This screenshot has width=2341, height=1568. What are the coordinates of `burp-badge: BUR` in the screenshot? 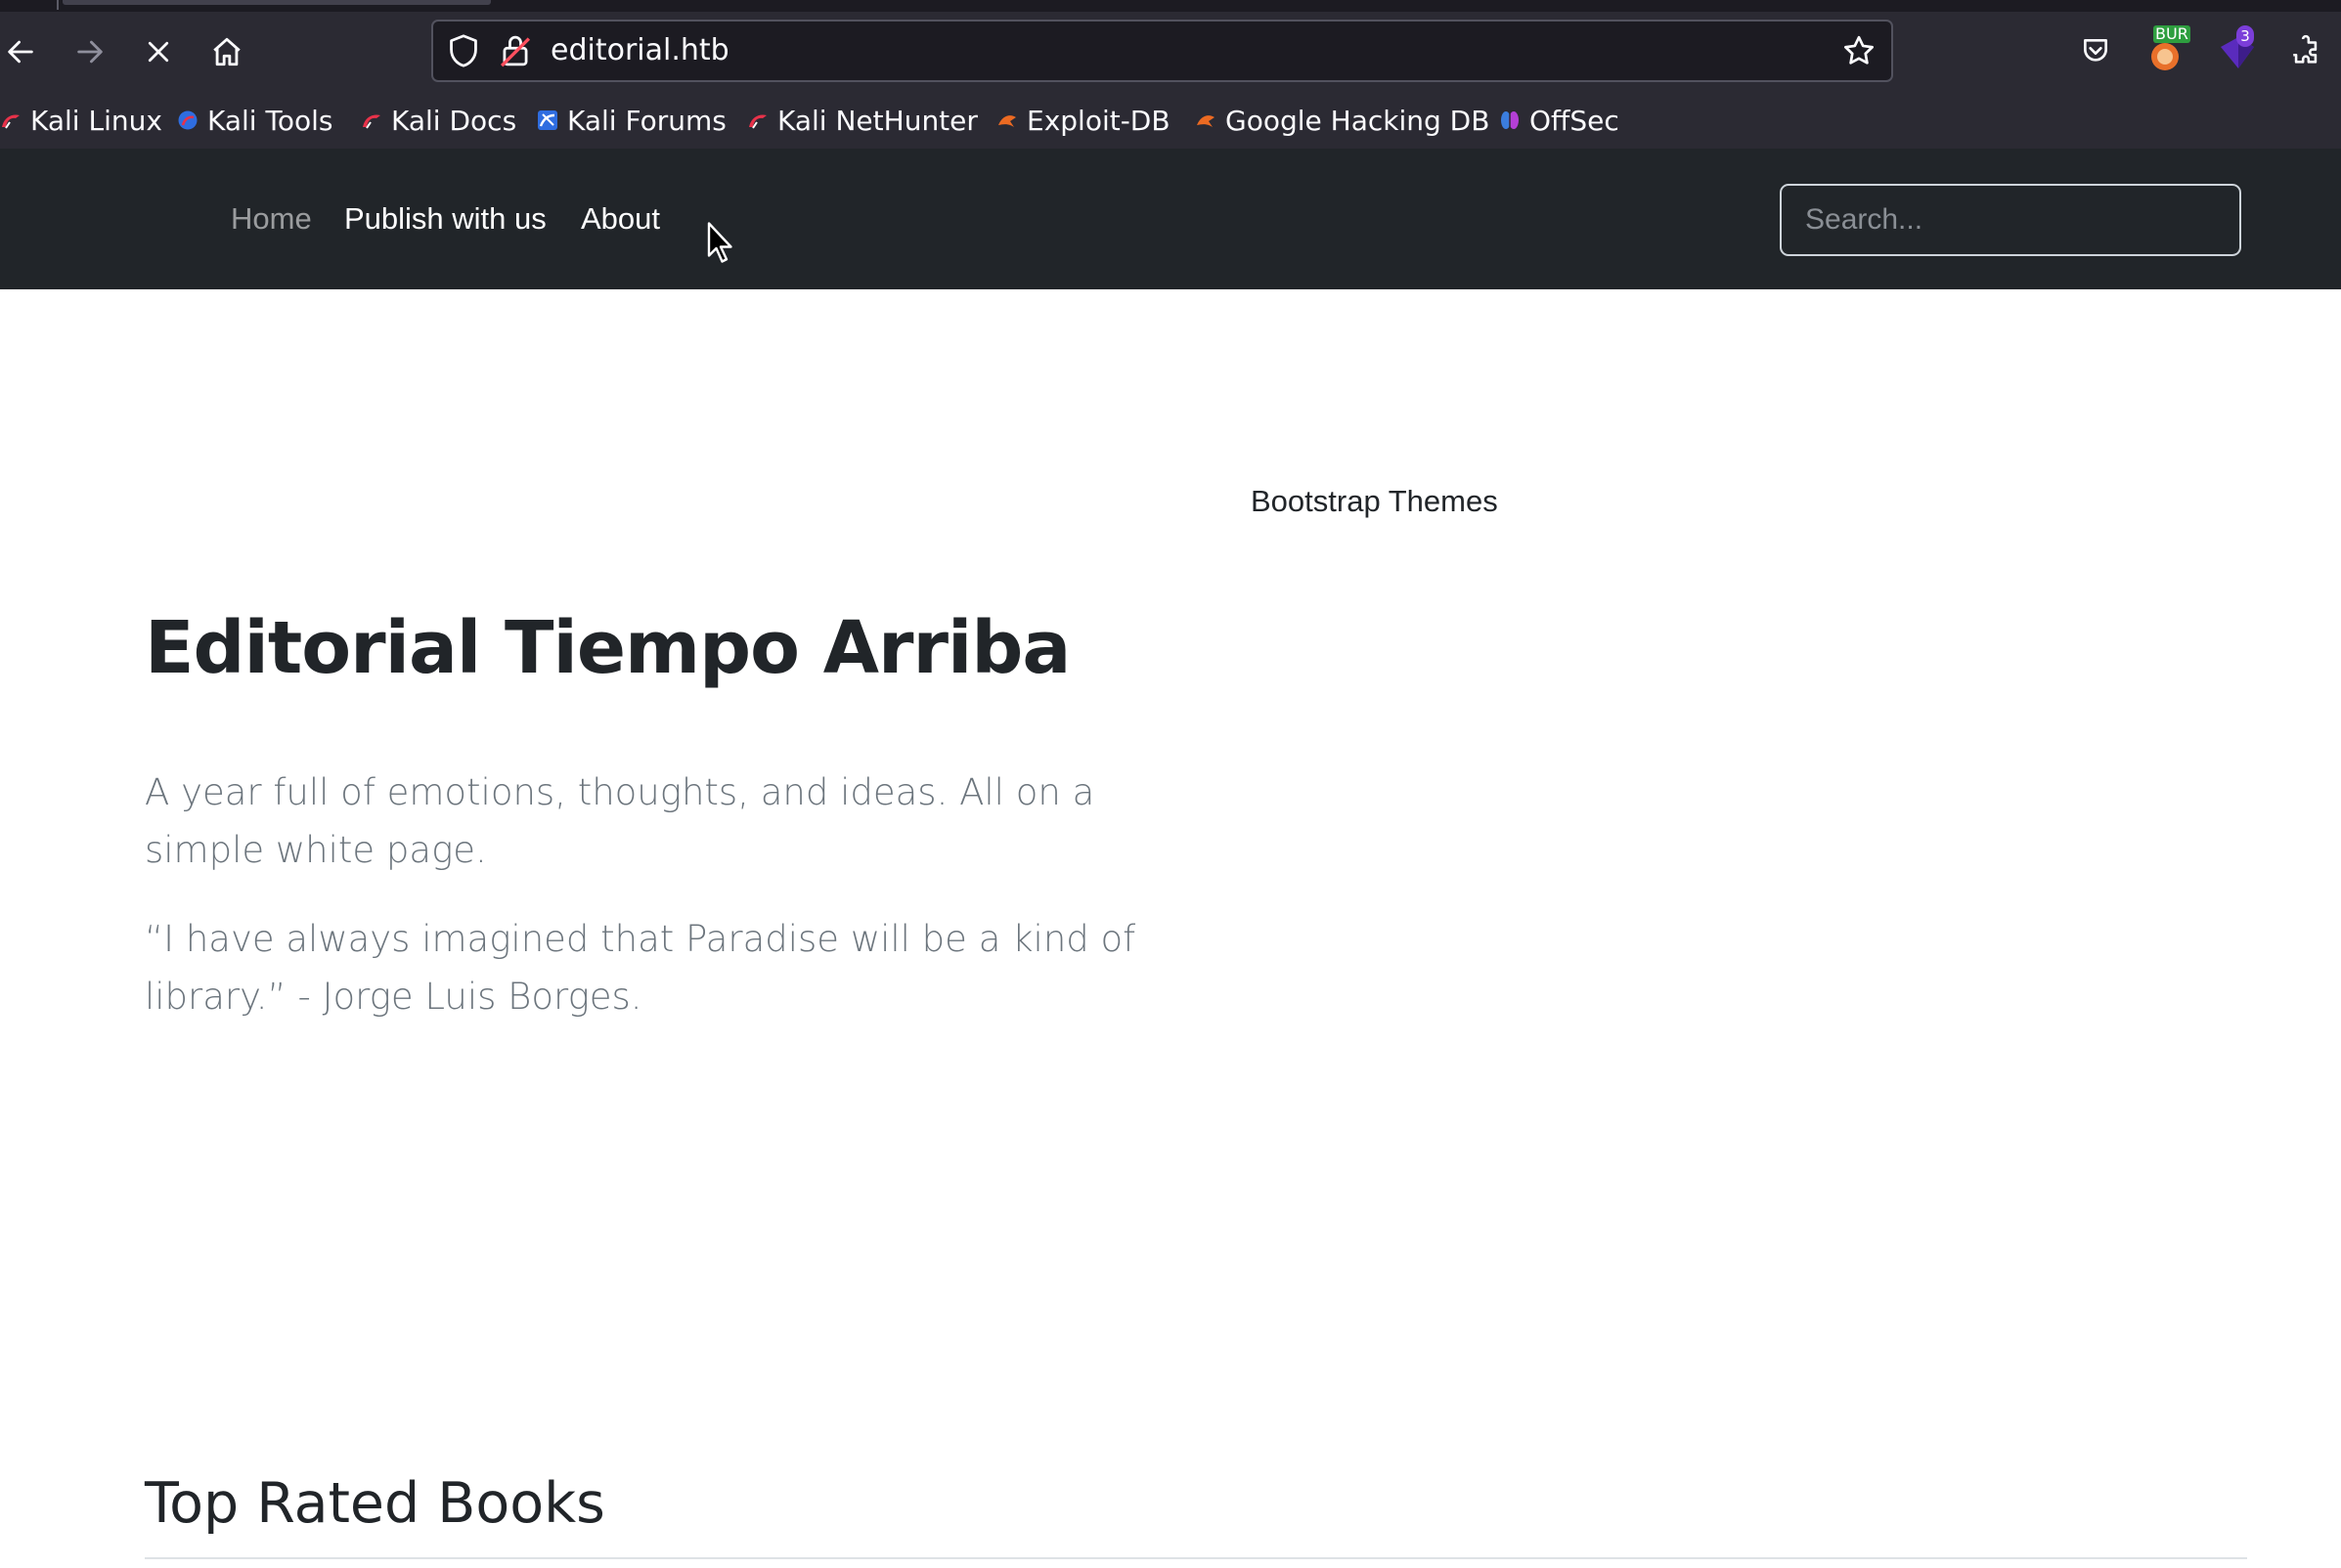 It's located at (2171, 33).